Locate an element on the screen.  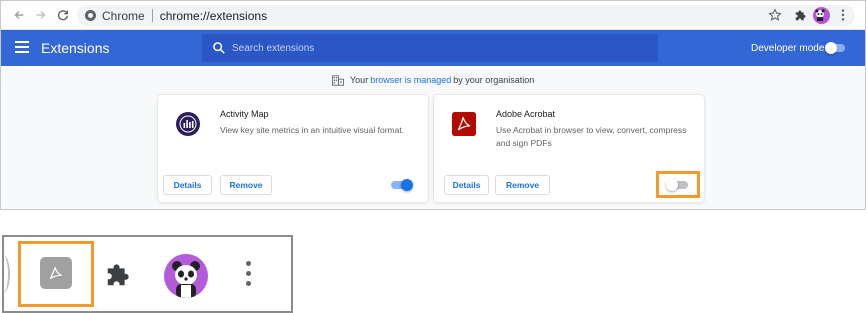
site-chip: Chrome chrome://extensions is located at coordinates (176, 15).